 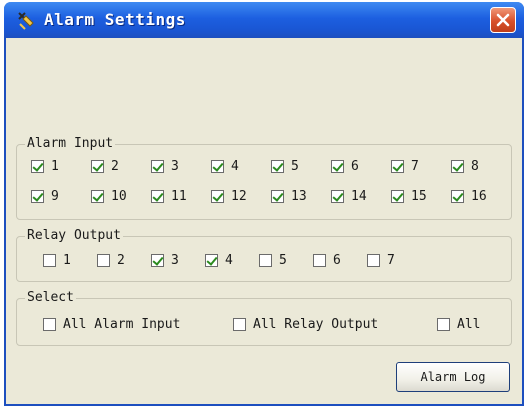 What do you see at coordinates (37, 166) in the screenshot?
I see `alarm-input-checkbox-1-box` at bounding box center [37, 166].